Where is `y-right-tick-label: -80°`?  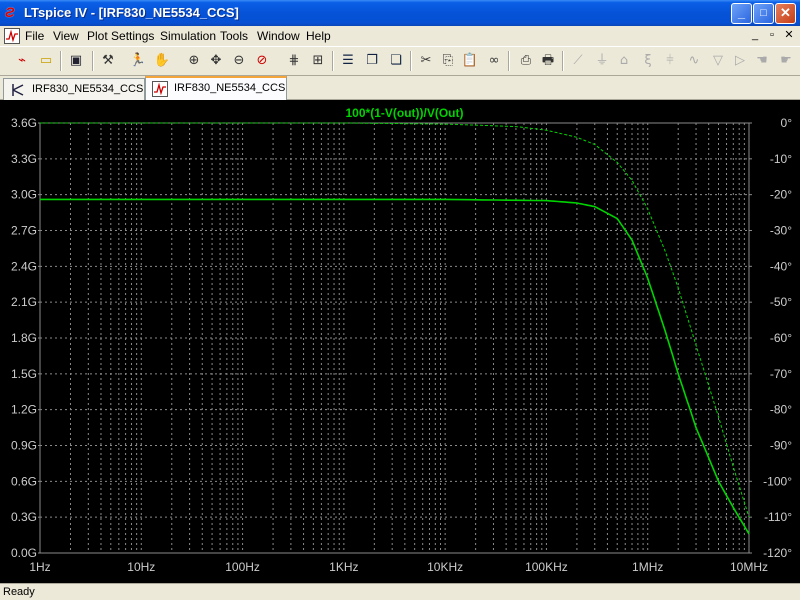
y-right-tick-label: -80° is located at coordinates (781, 410).